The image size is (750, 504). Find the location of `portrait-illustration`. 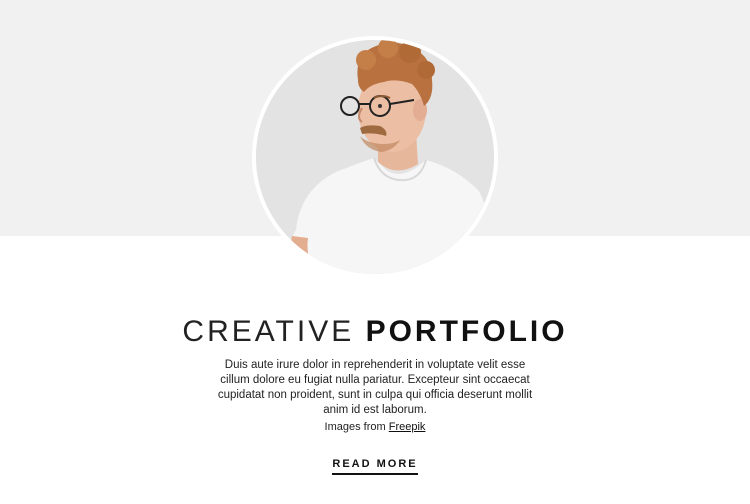

portrait-illustration is located at coordinates (375, 157).